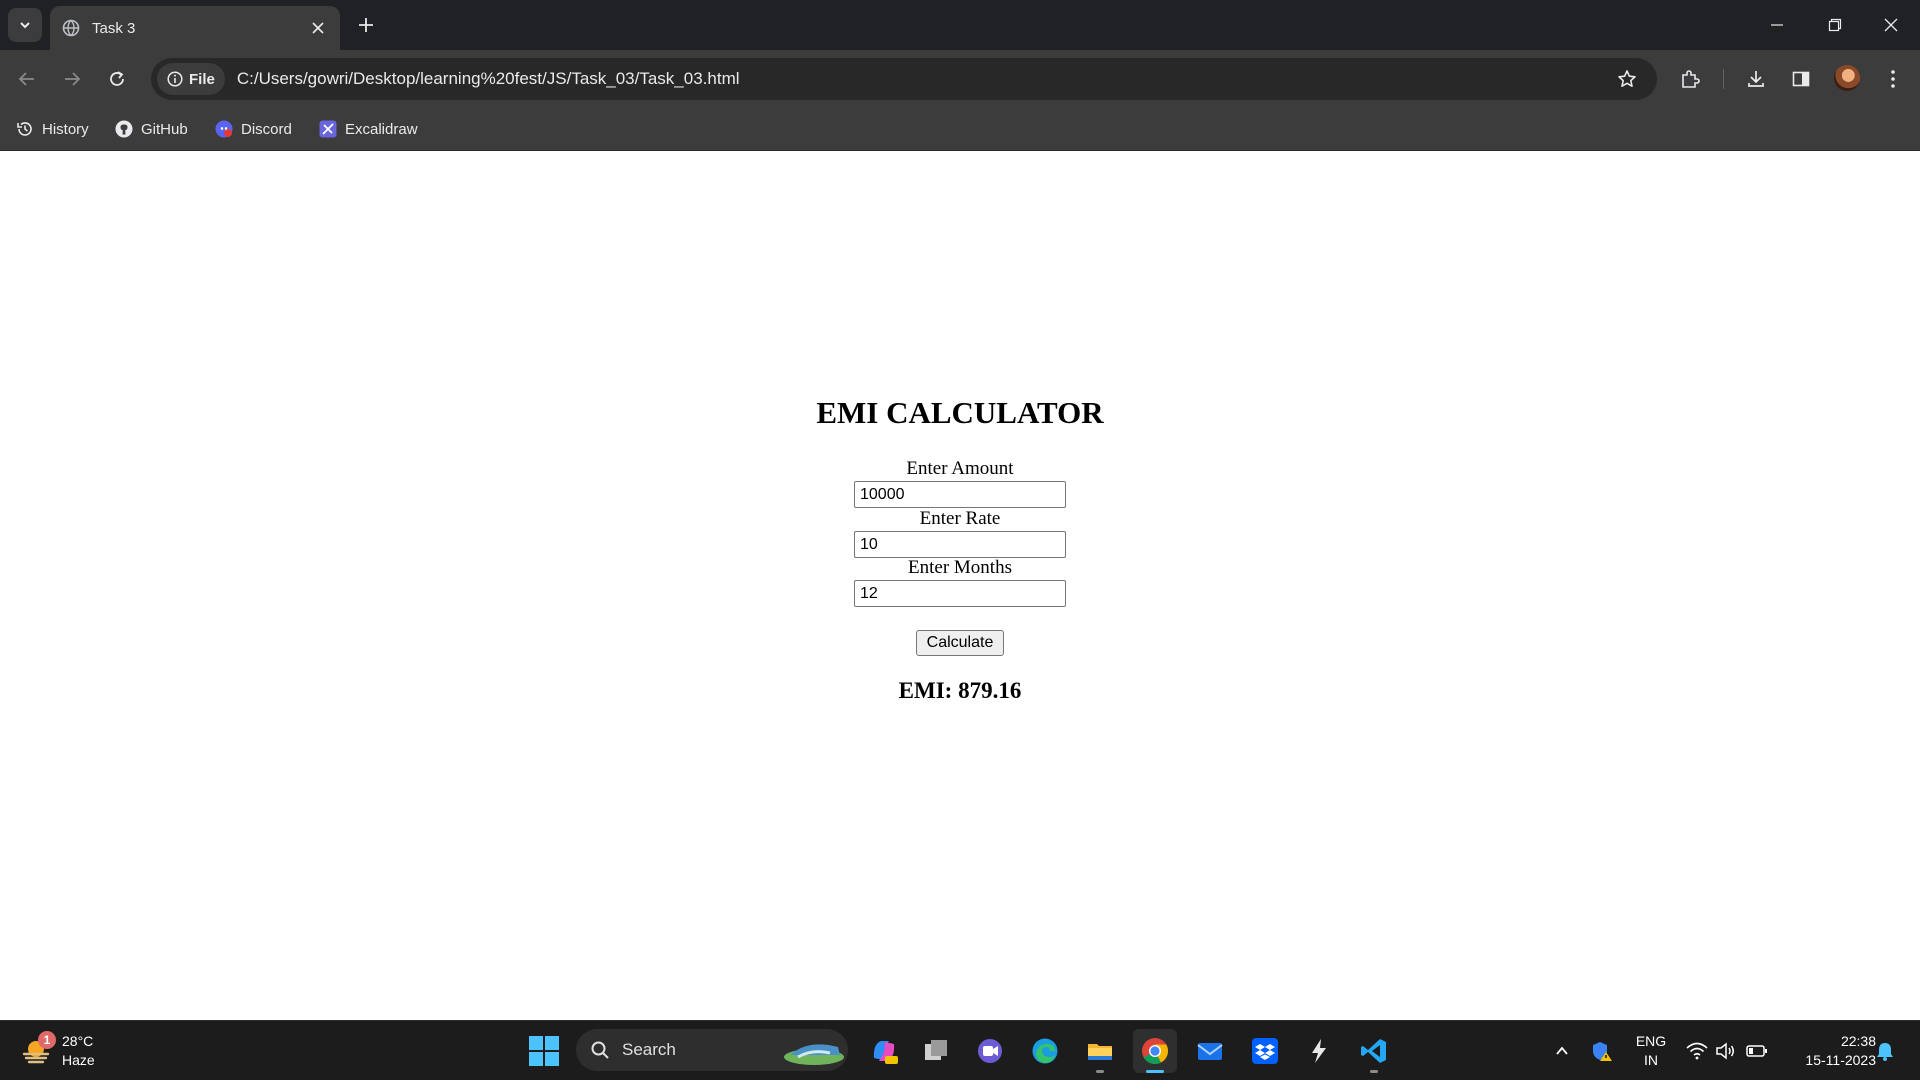 The image size is (1920, 1080). I want to click on speaker-icon, so click(1725, 1051).